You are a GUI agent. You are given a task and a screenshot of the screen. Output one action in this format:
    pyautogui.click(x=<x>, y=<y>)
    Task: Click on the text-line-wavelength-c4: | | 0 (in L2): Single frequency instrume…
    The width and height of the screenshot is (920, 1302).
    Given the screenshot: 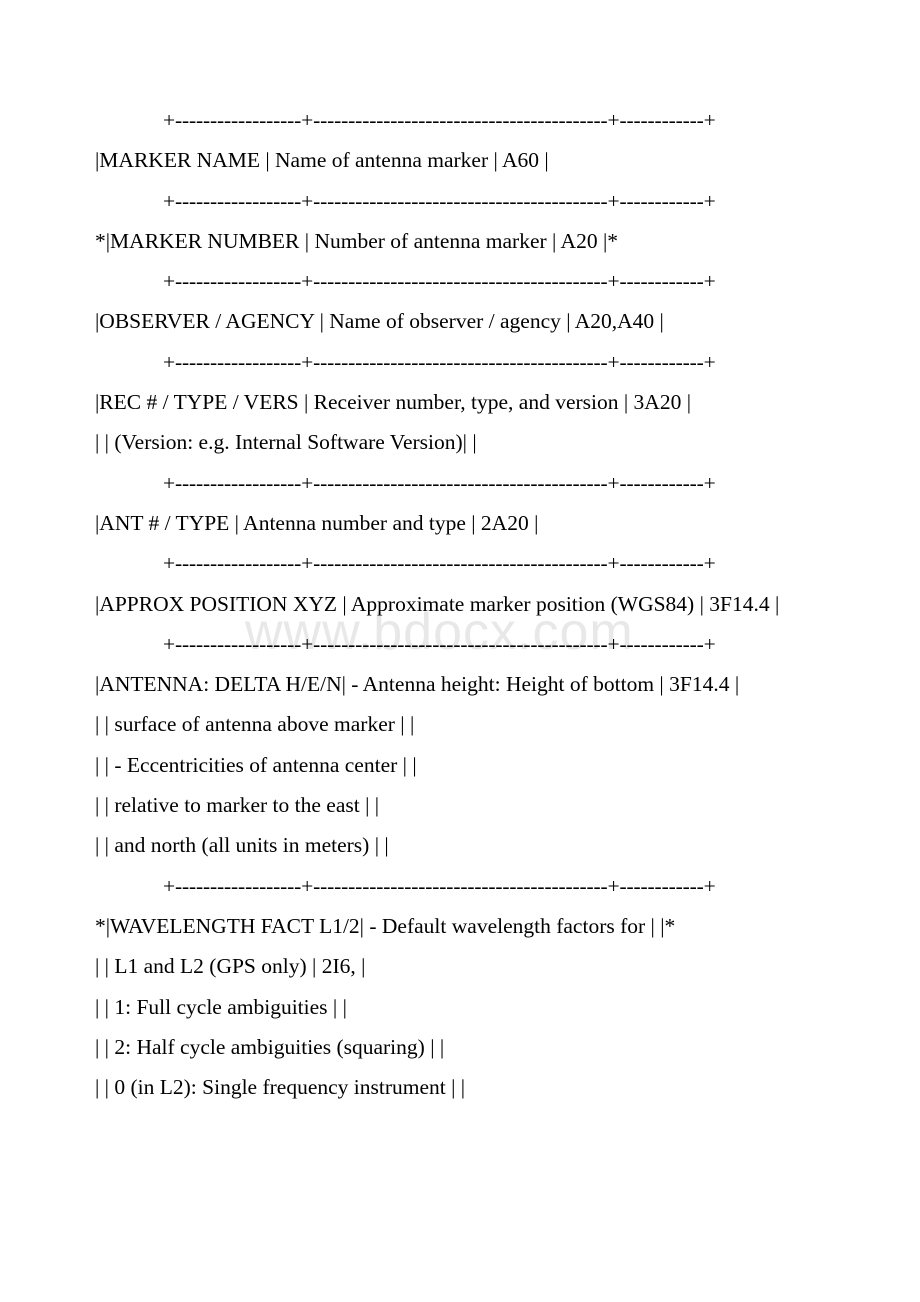 What is the action you would take?
    pyautogui.click(x=280, y=1087)
    